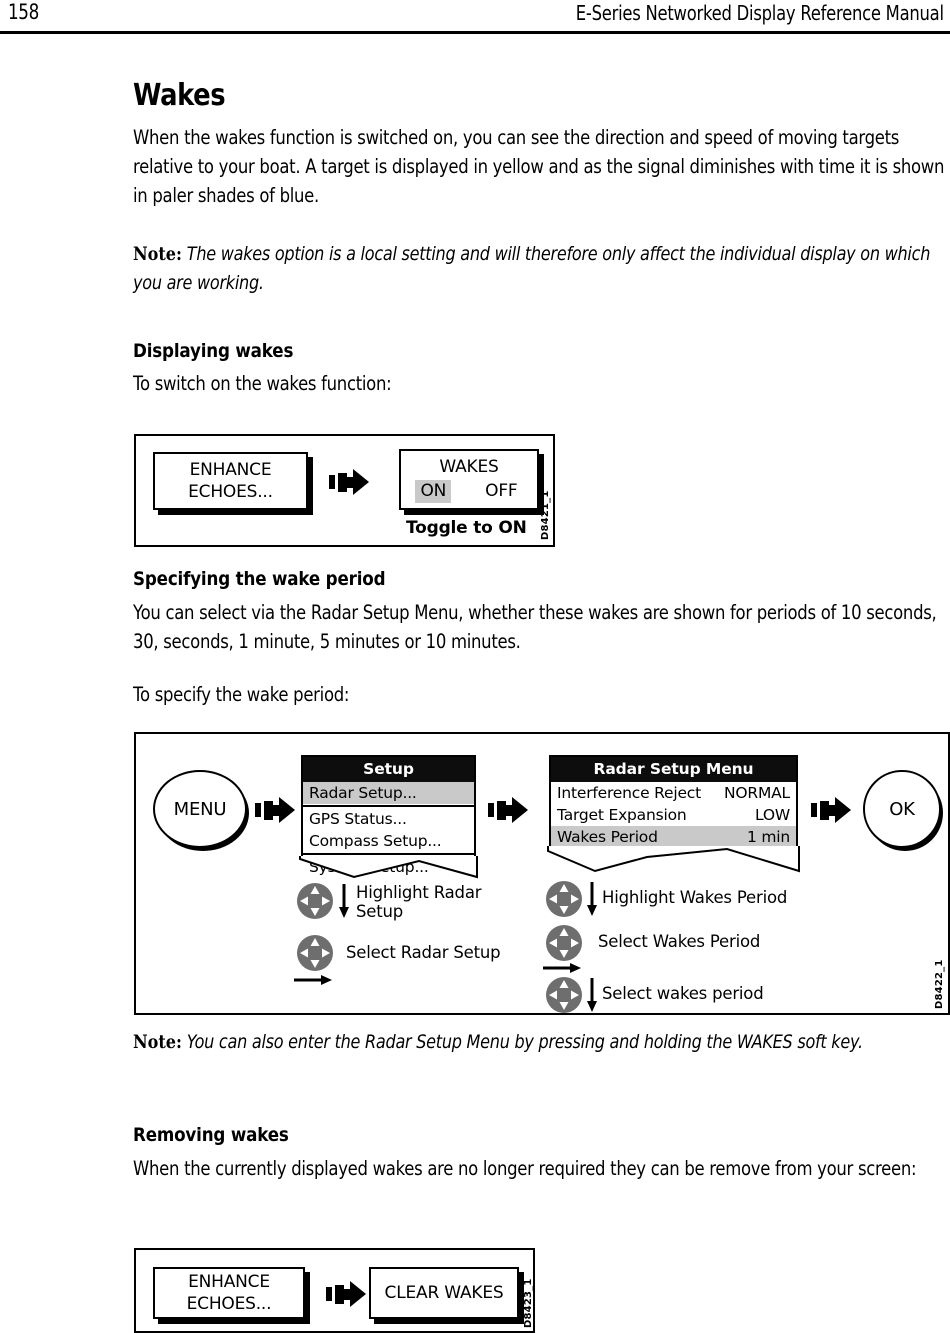 This screenshot has height=1333, width=950. Describe the element at coordinates (213, 351) in the screenshot. I see `heading-displaying-wakes: Displaying wakes` at that location.